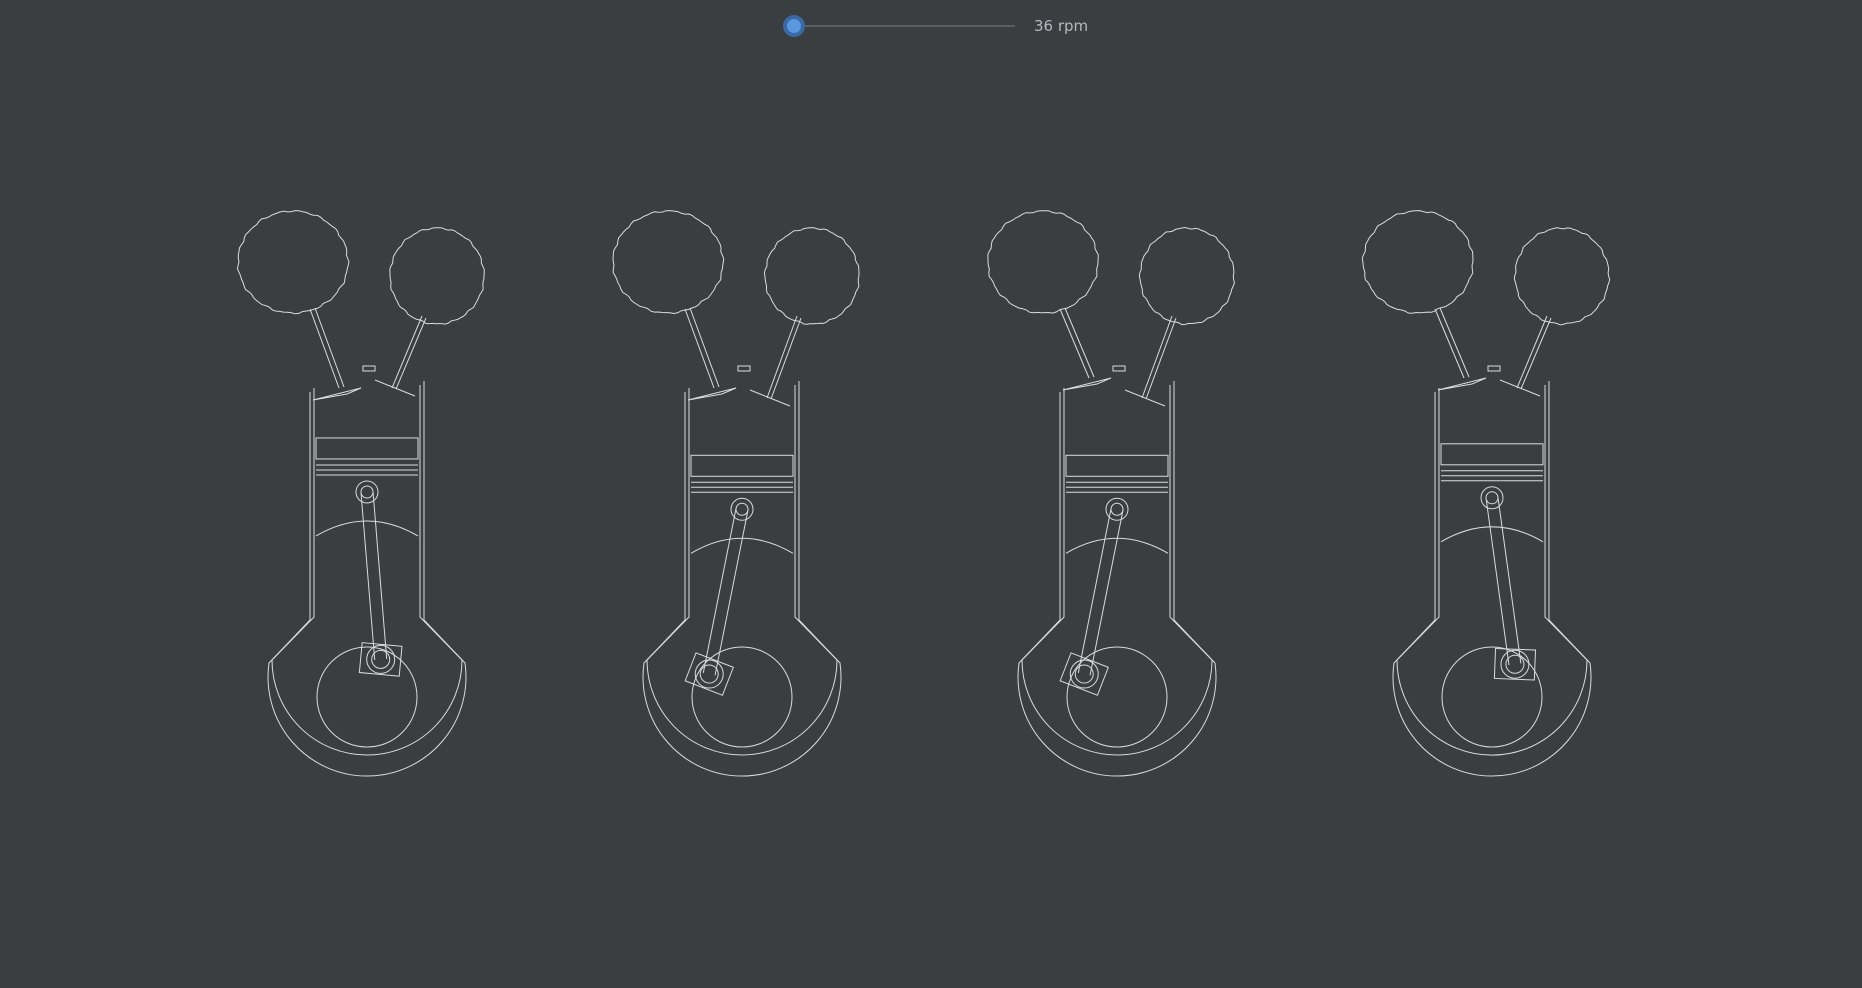  I want to click on piston-skirt, so click(367, 528).